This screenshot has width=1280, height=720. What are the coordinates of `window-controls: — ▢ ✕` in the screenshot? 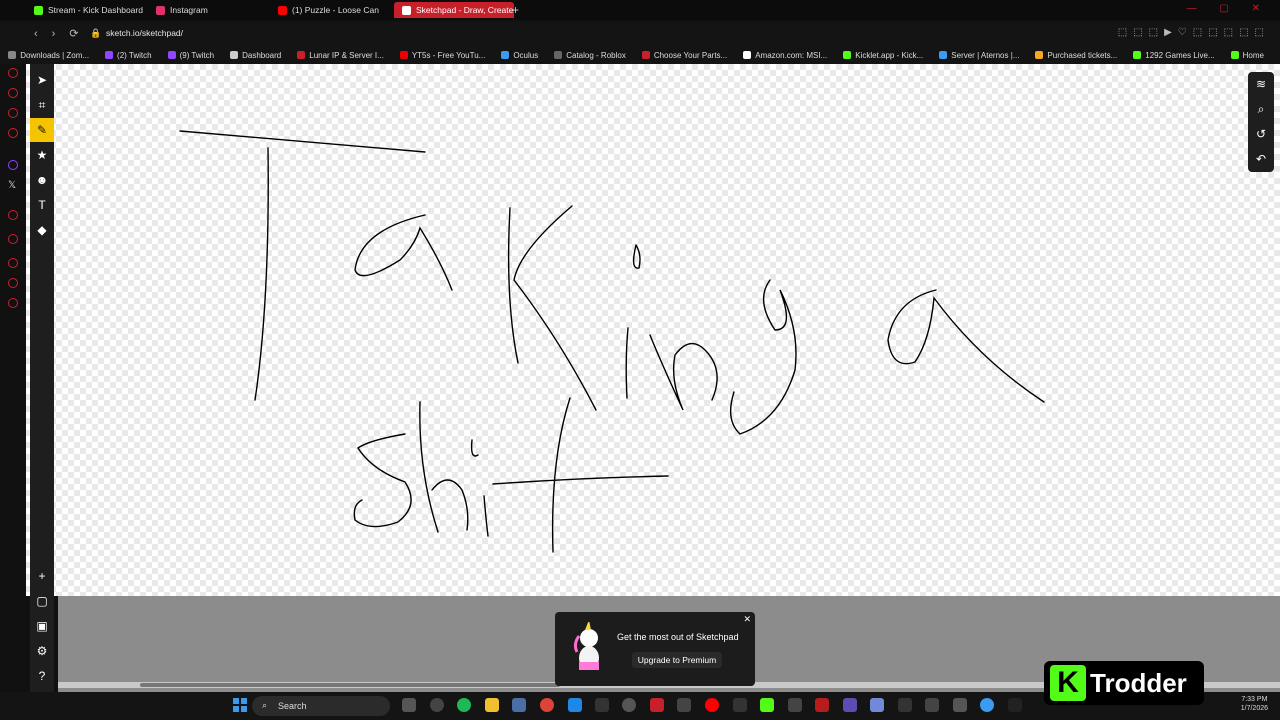 It's located at (1228, 8).